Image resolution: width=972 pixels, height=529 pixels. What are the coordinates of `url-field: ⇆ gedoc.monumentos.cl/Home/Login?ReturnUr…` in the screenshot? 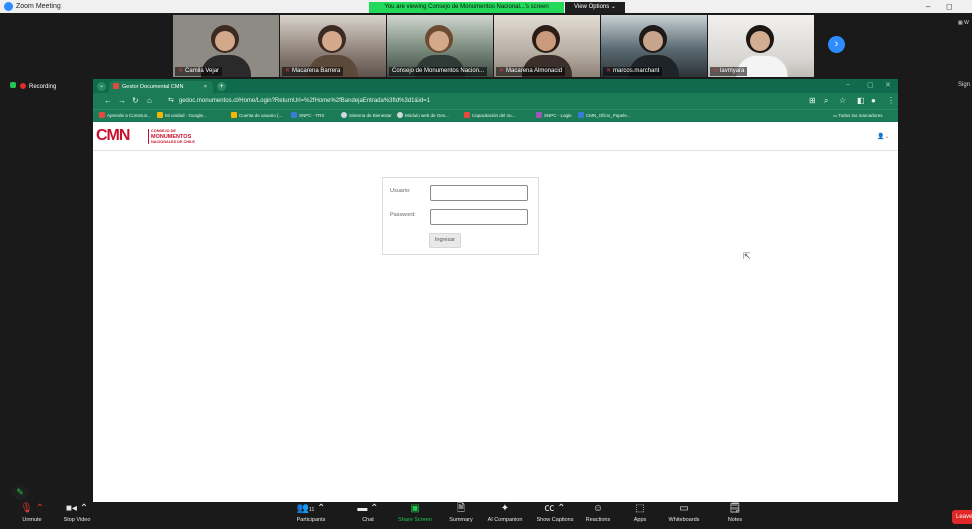 It's located at (488, 101).